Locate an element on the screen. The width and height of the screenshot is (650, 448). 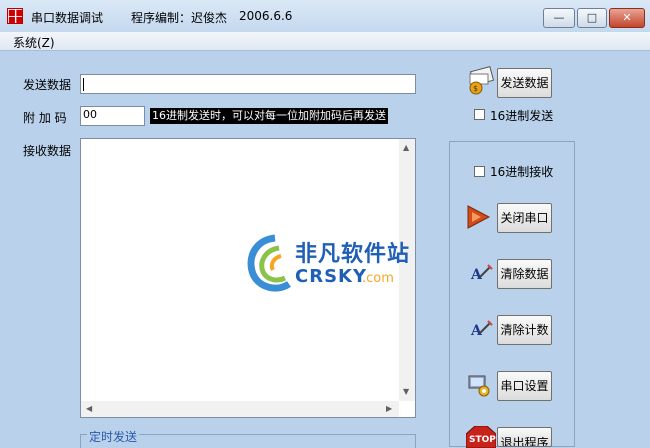
play-arrow-icon is located at coordinates (478, 217).